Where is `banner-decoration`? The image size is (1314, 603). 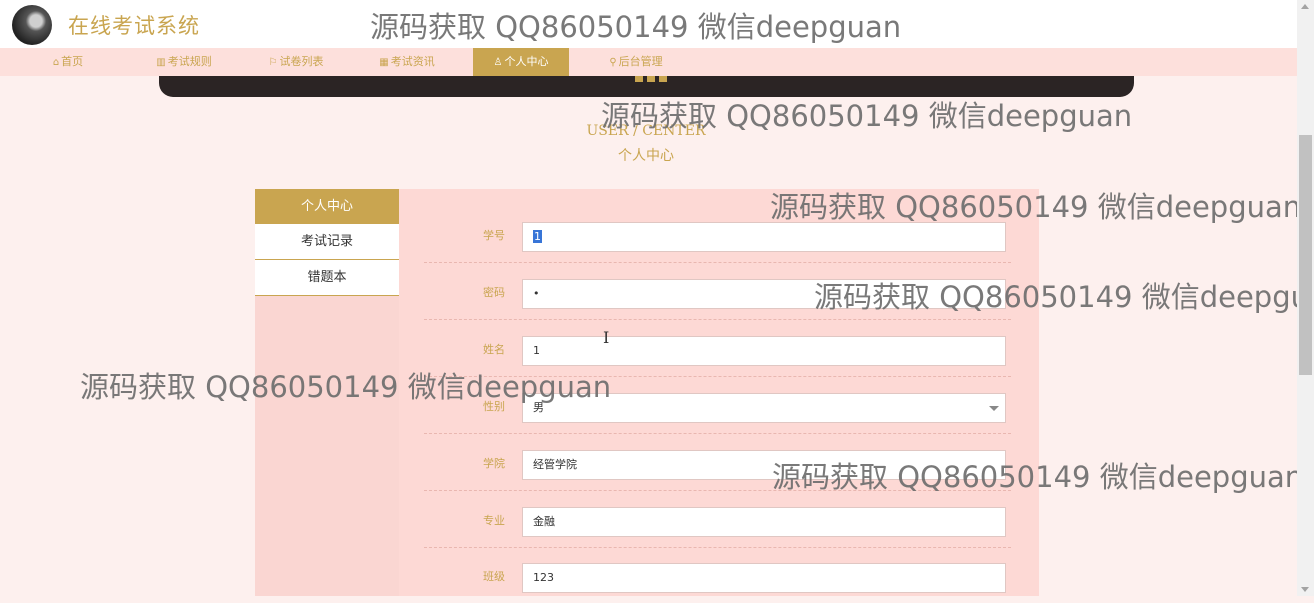 banner-decoration is located at coordinates (652, 79).